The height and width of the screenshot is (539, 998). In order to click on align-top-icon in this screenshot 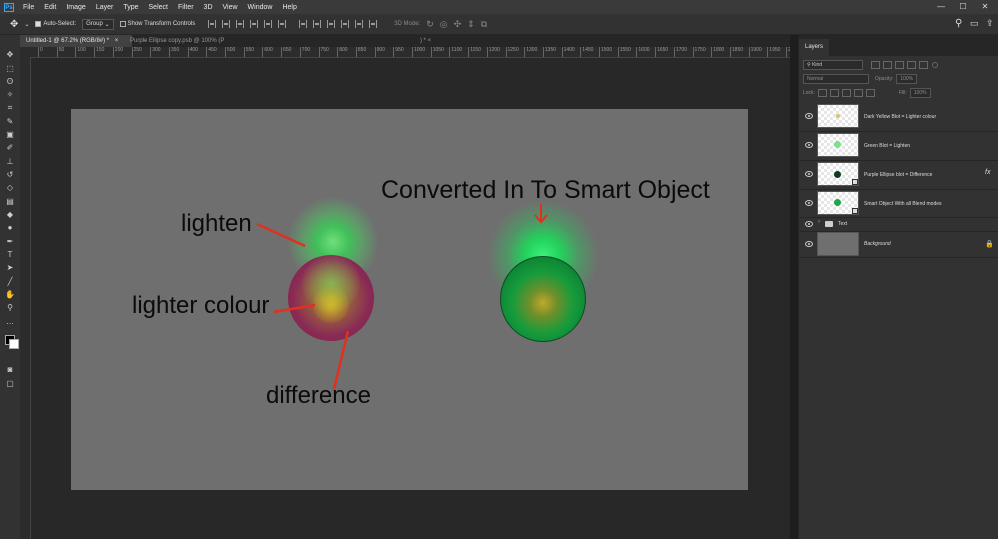, I will do `click(254, 24)`.